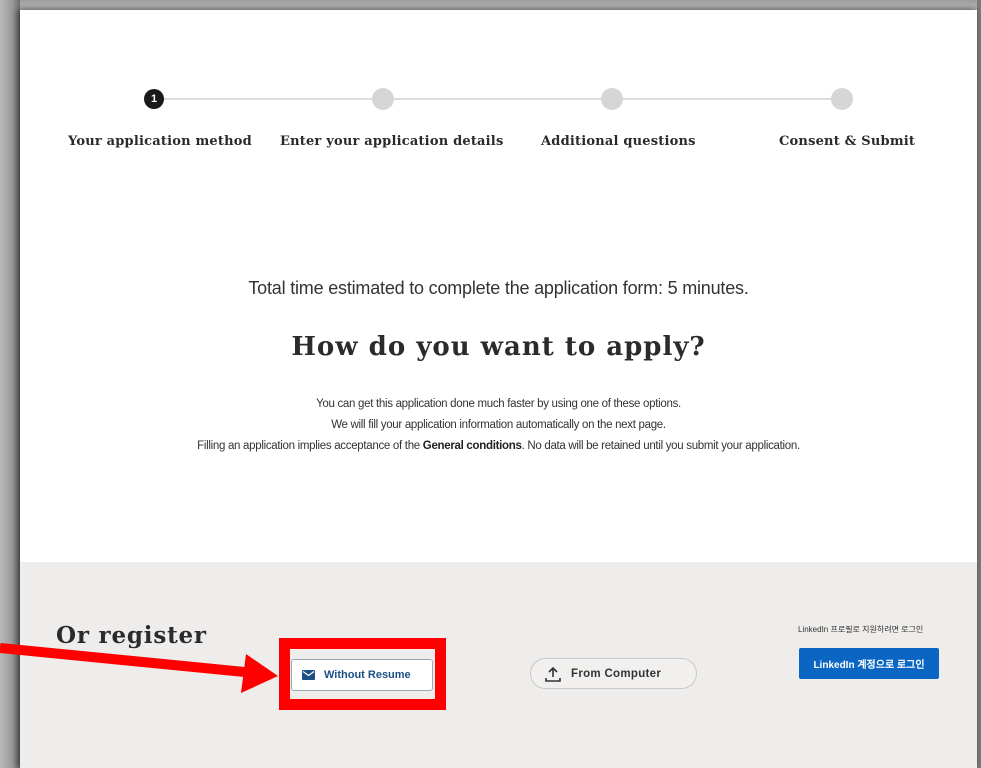  Describe the element at coordinates (499, 99) in the screenshot. I see `stepper-track` at that location.